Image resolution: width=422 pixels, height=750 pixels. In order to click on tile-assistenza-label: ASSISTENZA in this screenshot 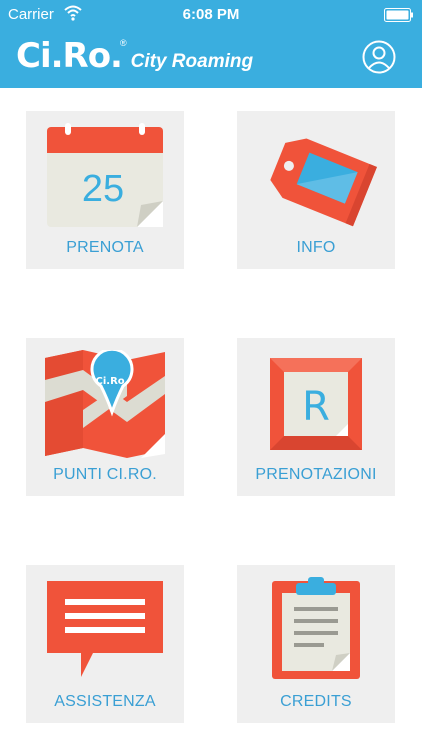, I will do `click(105, 701)`.